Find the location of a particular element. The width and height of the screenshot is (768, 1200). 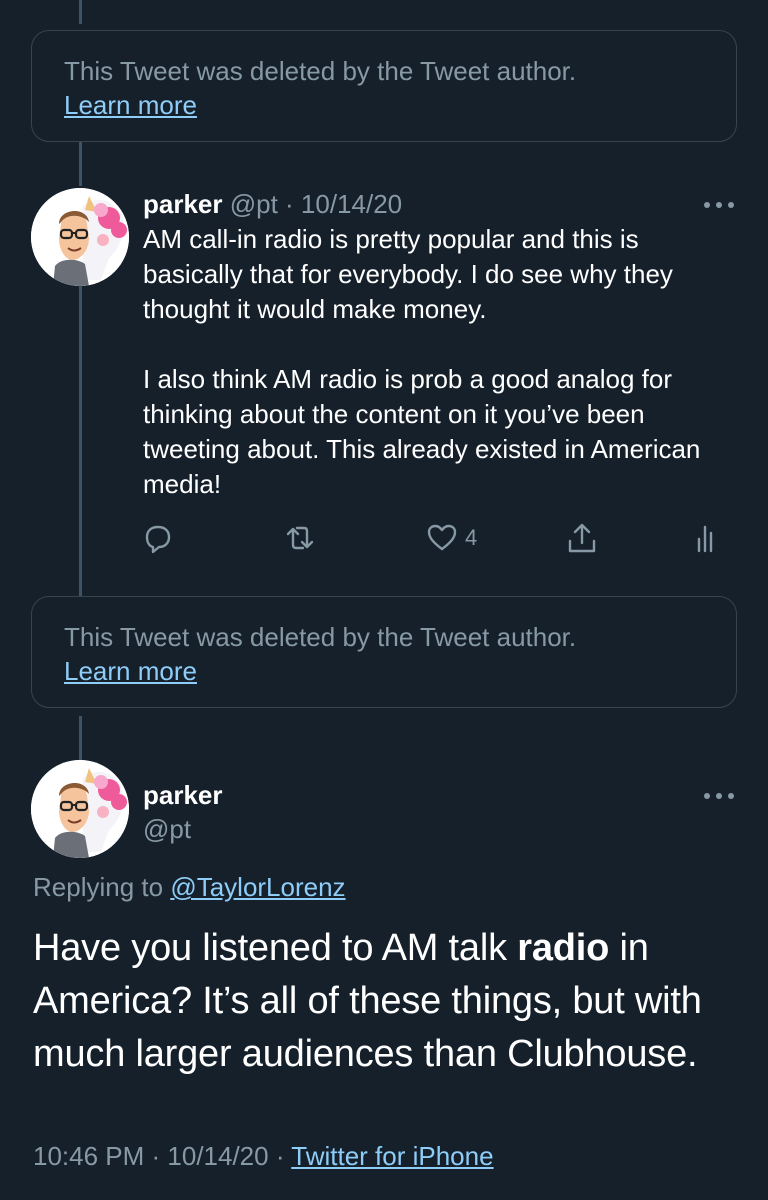

tweet-header: parker @pt · 10/14/20 is located at coordinates (272, 204).